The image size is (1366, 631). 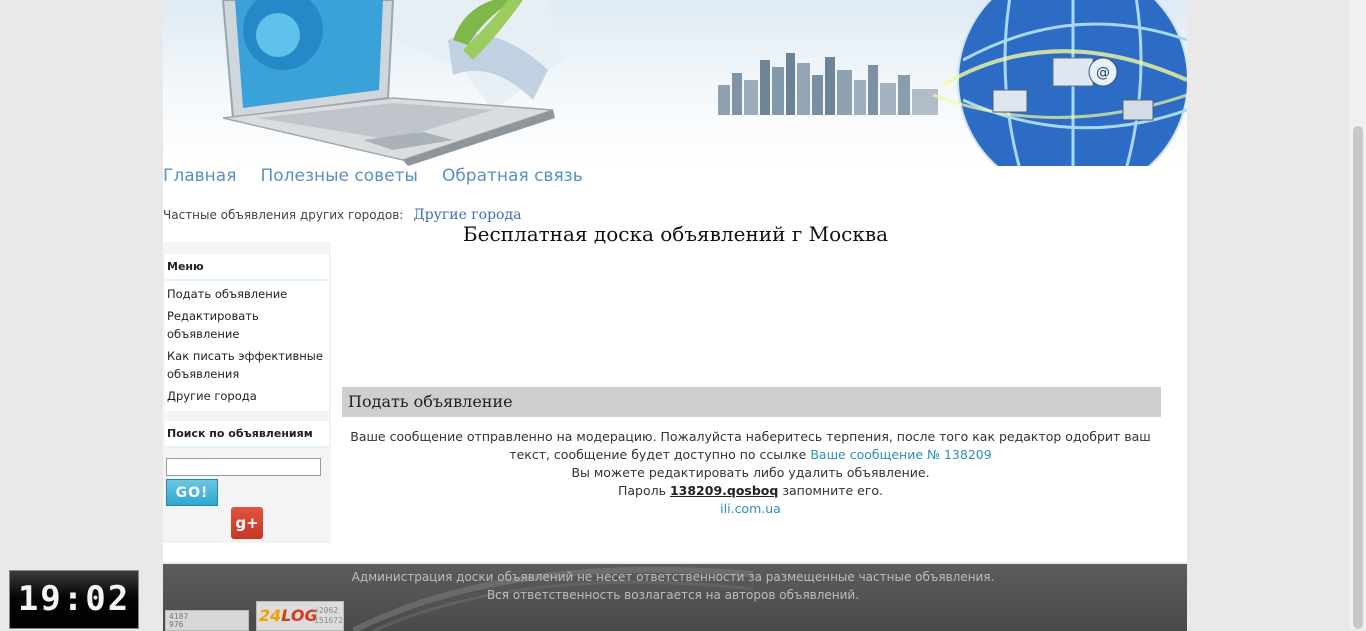 What do you see at coordinates (339, 177) in the screenshot?
I see `nav-useful-tips-link: Полезные советы` at bounding box center [339, 177].